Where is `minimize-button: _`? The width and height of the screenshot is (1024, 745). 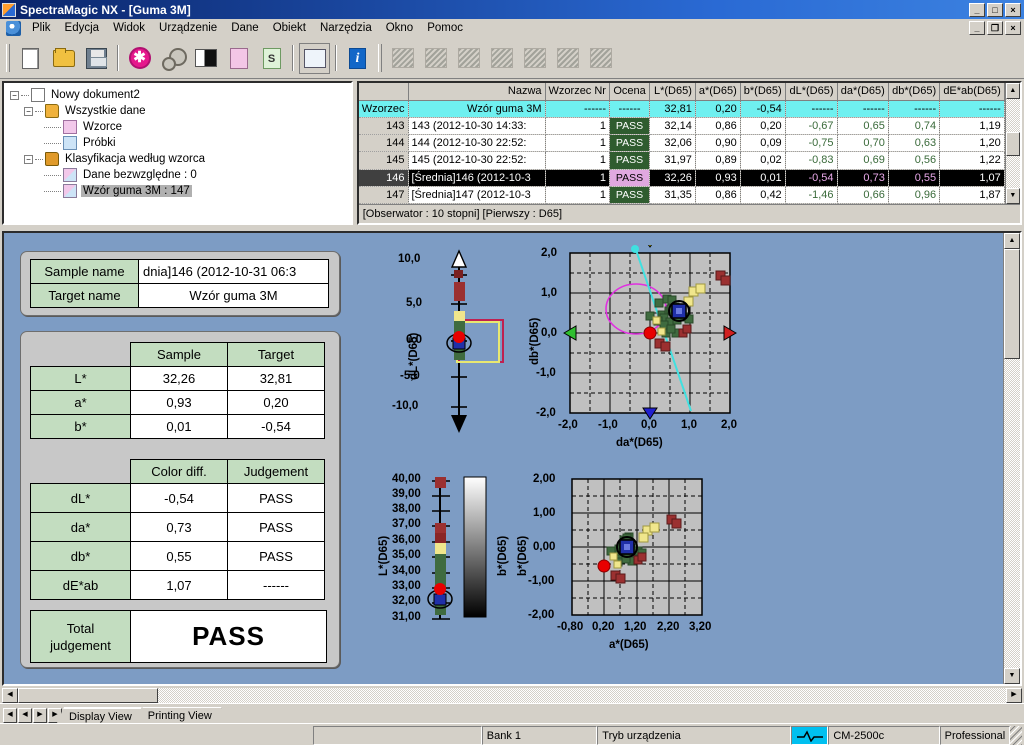
minimize-button: _ is located at coordinates (977, 9).